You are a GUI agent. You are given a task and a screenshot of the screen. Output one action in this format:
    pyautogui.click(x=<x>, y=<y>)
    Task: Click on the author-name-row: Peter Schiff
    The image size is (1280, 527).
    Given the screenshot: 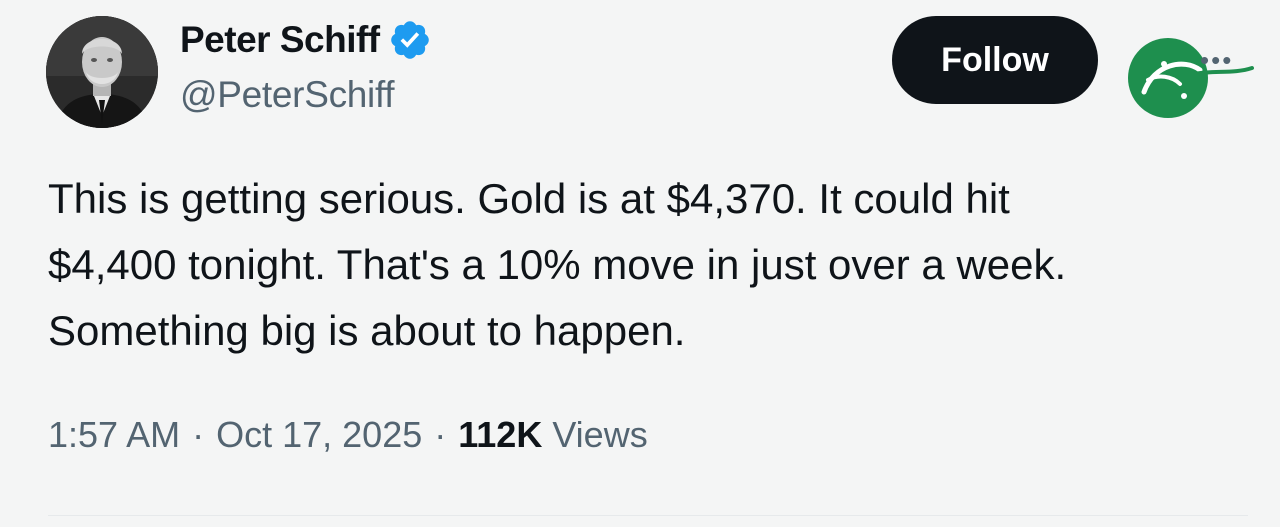 What is the action you would take?
    pyautogui.click(x=306, y=40)
    